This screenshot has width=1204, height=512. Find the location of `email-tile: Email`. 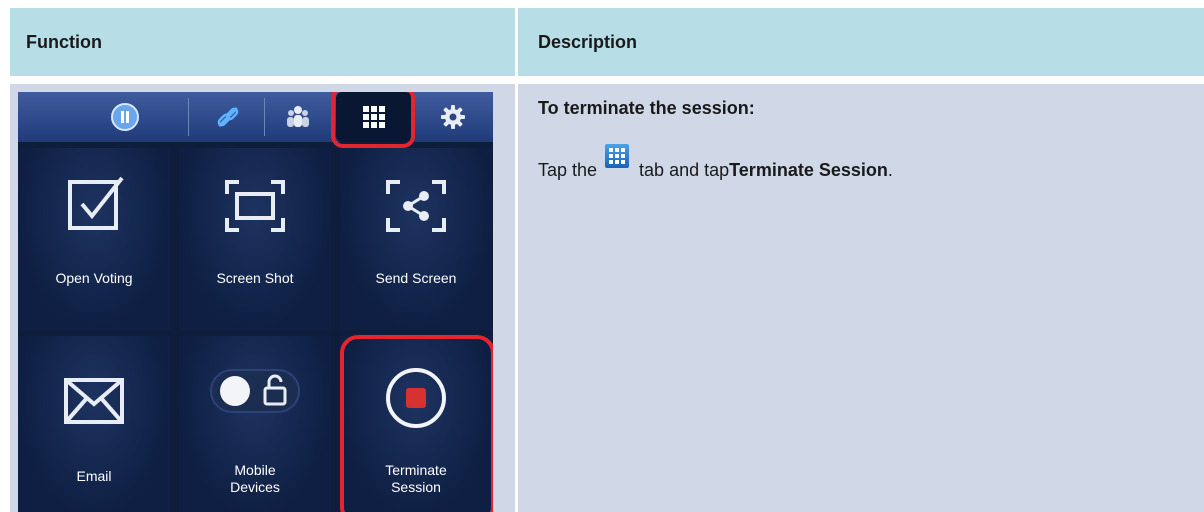

email-tile: Email is located at coordinates (94, 424).